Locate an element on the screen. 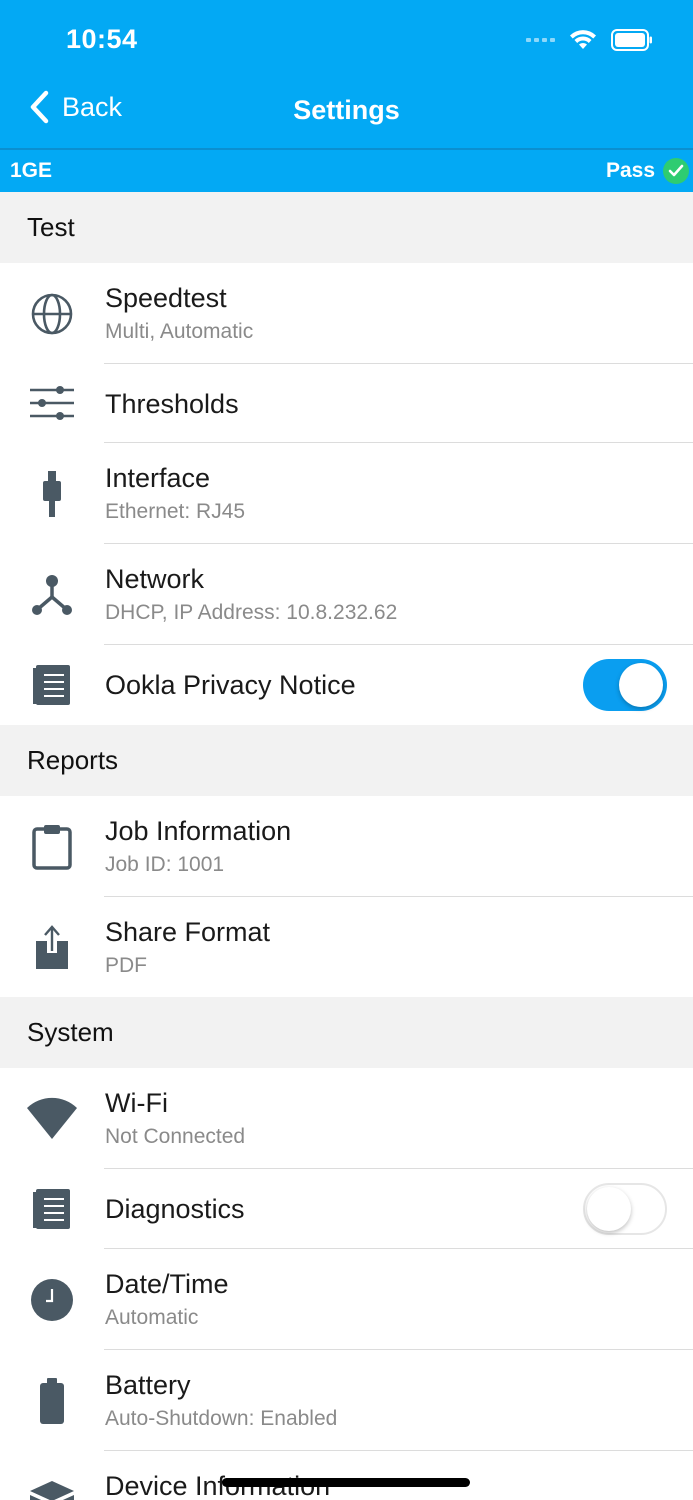  settings-row-thresholds: Thresholds is located at coordinates (346, 403).